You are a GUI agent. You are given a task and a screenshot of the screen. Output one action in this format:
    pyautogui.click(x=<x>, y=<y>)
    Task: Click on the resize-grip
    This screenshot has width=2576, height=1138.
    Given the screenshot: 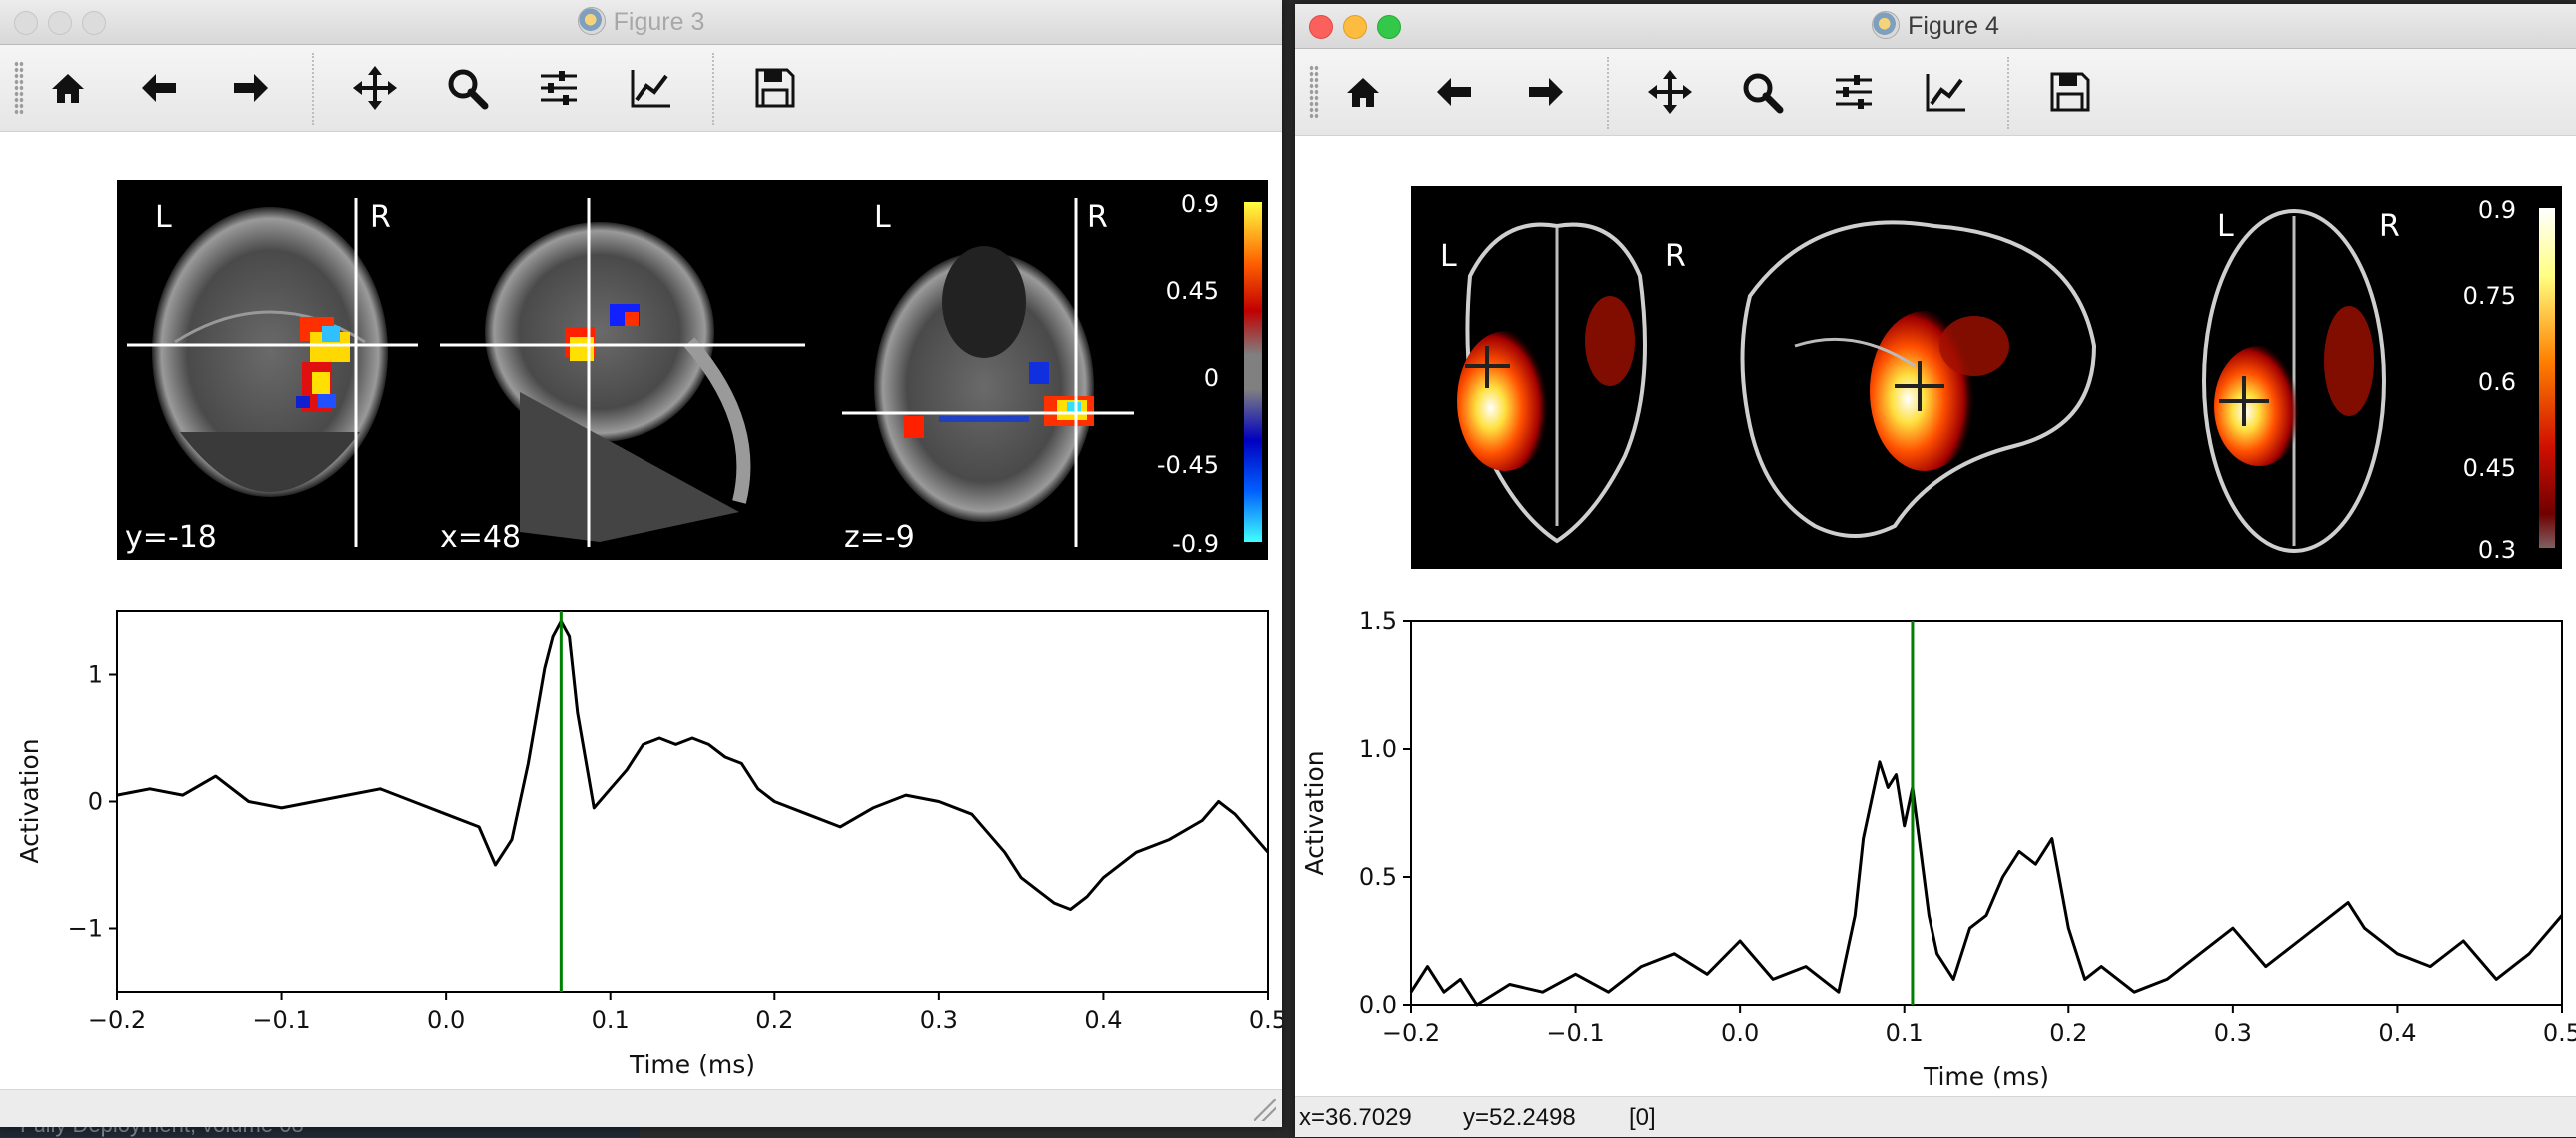 What is the action you would take?
    pyautogui.click(x=1265, y=1110)
    